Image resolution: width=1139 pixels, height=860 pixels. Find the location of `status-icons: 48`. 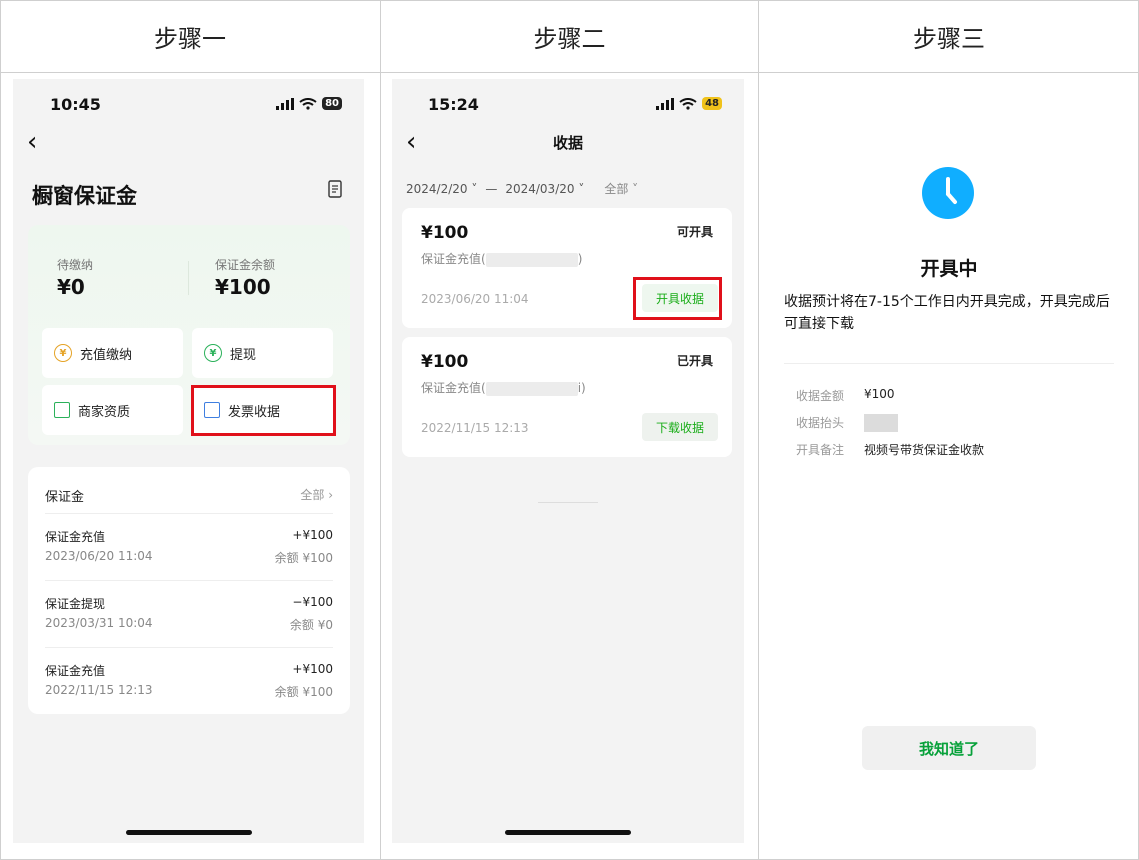

status-icons: 48 is located at coordinates (689, 103).